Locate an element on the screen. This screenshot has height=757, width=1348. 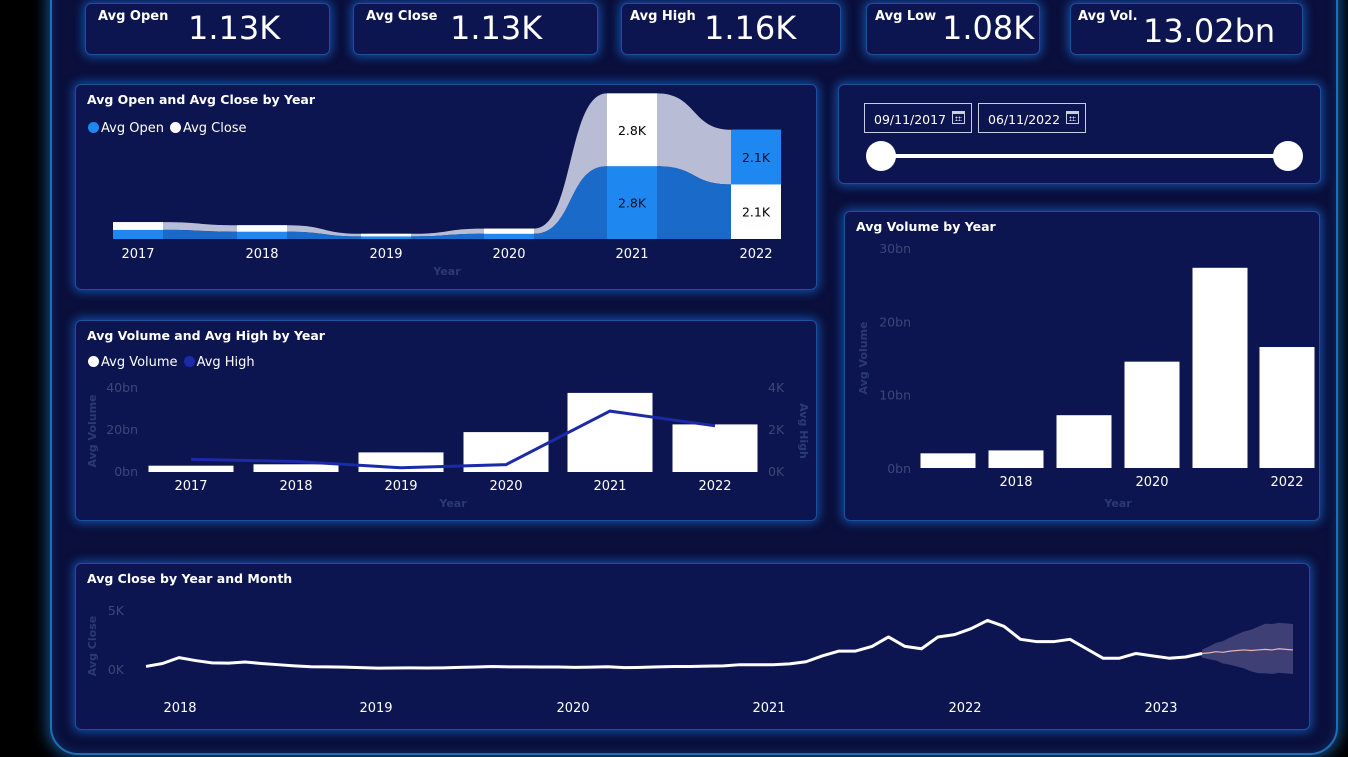
kpi-value: 1.16K is located at coordinates (750, 28).